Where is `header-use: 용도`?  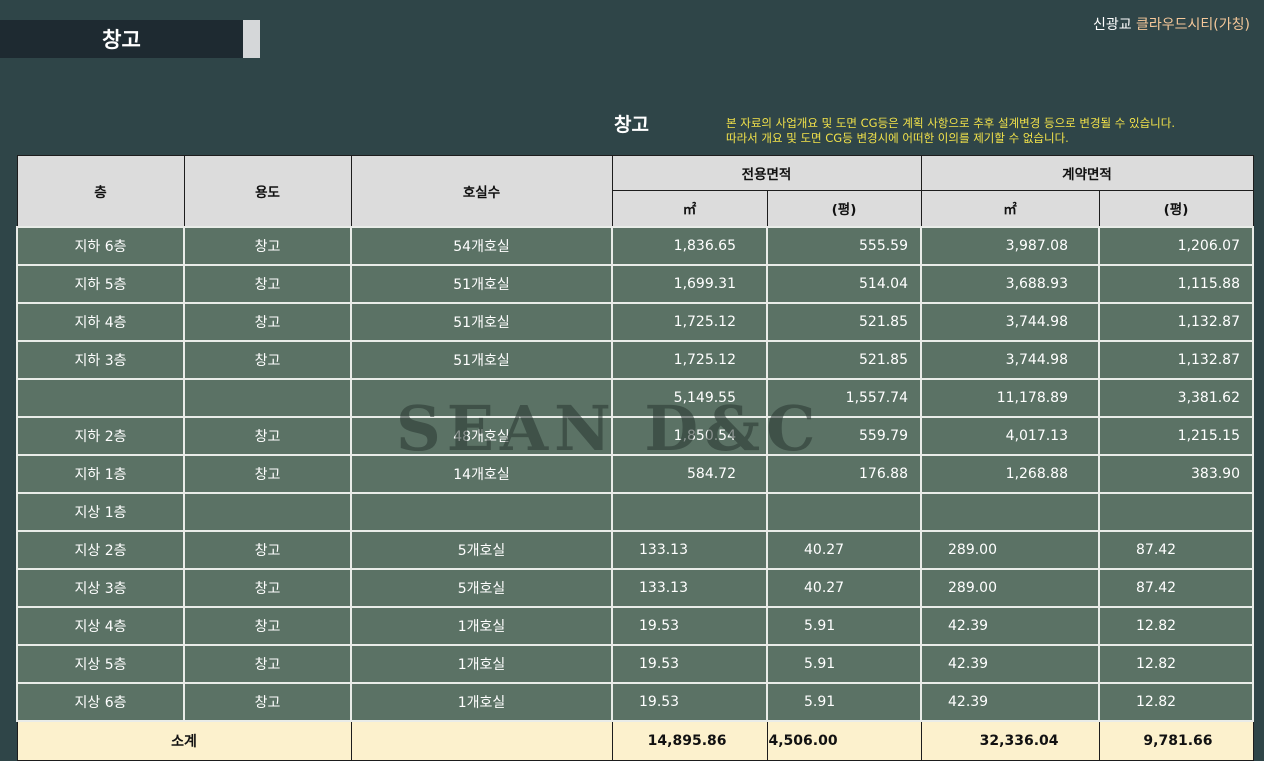
header-use: 용도 is located at coordinates (267, 191).